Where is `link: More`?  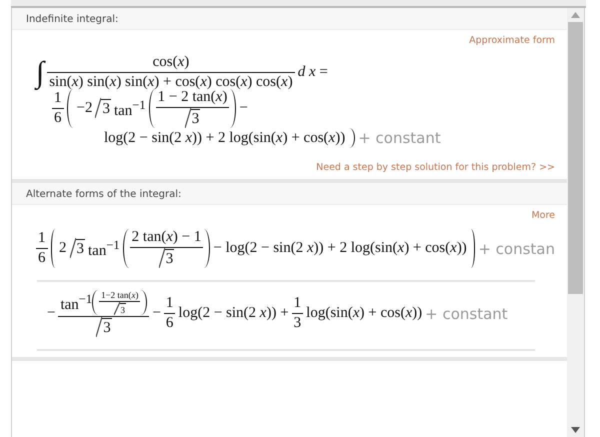 link: More is located at coordinates (543, 215).